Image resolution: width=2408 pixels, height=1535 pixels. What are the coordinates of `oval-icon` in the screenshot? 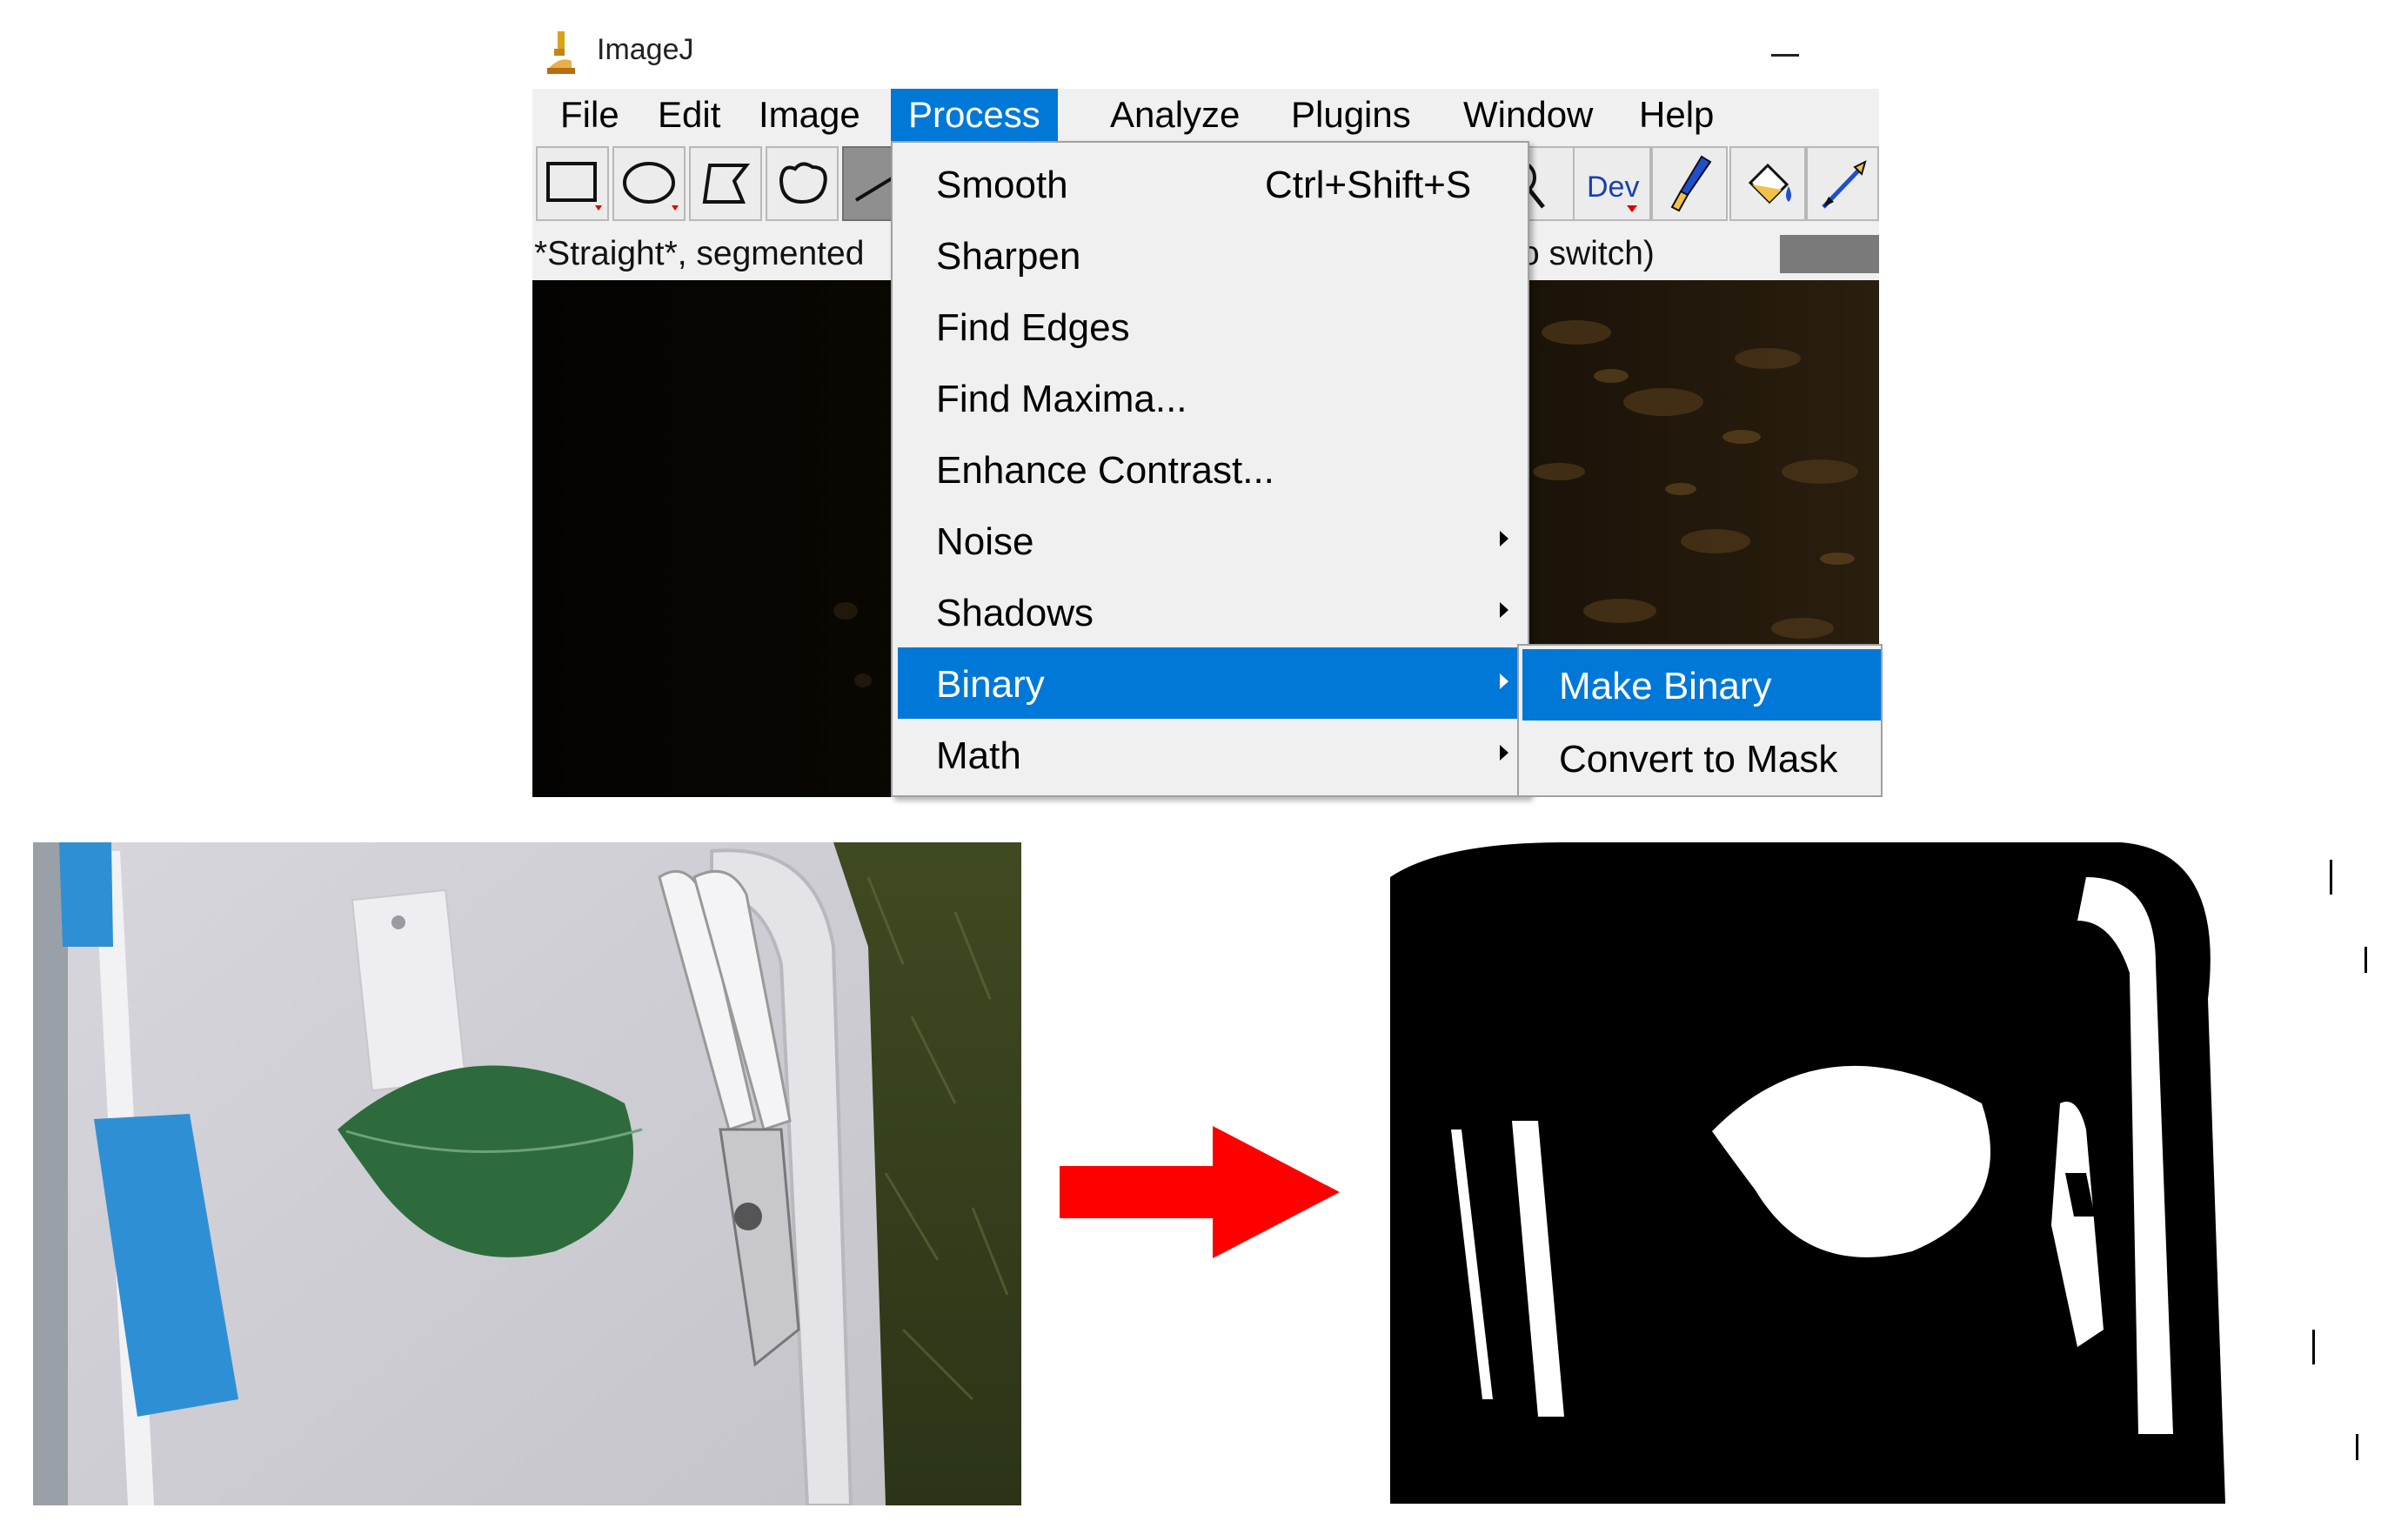 It's located at (651, 186).